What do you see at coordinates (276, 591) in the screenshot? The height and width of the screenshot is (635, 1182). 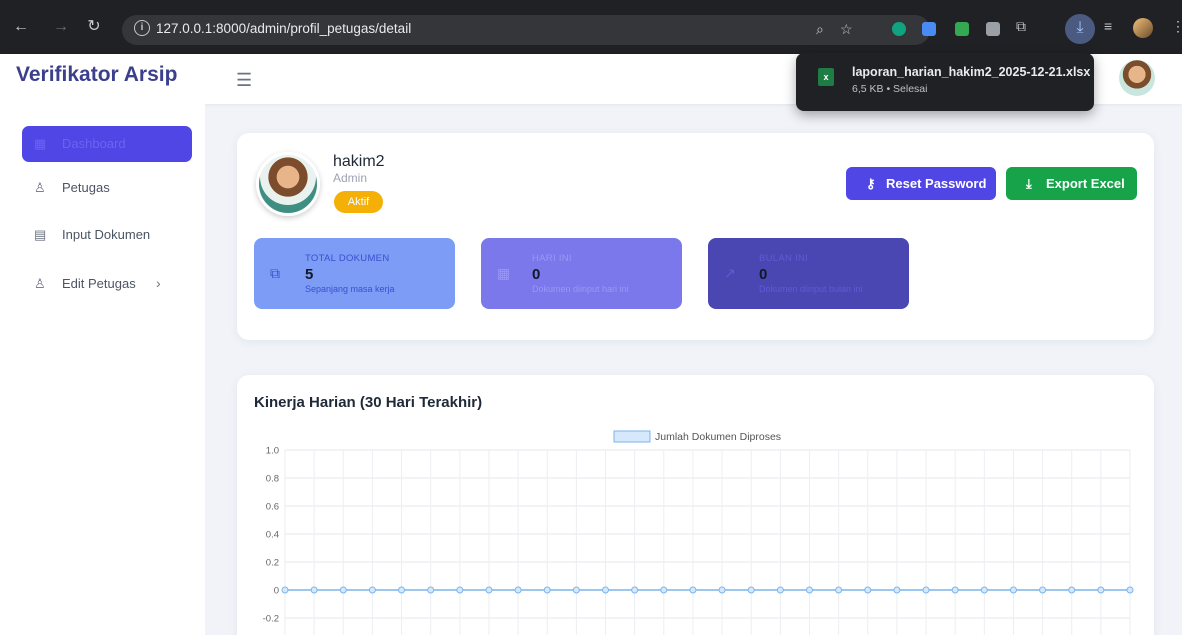 I see `y-tick-label: 0` at bounding box center [276, 591].